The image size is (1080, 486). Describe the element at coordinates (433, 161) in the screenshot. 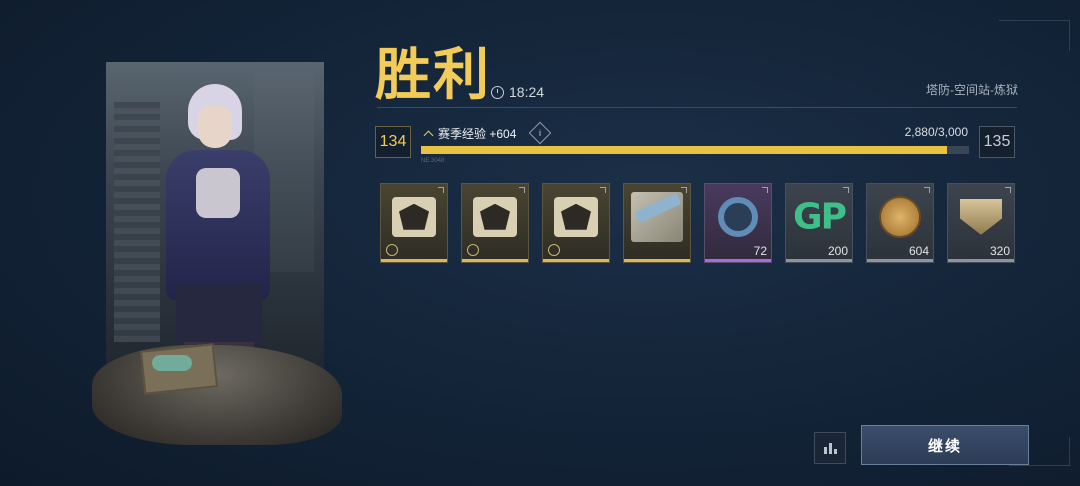

I see `xp-small-code: NE.3048` at that location.